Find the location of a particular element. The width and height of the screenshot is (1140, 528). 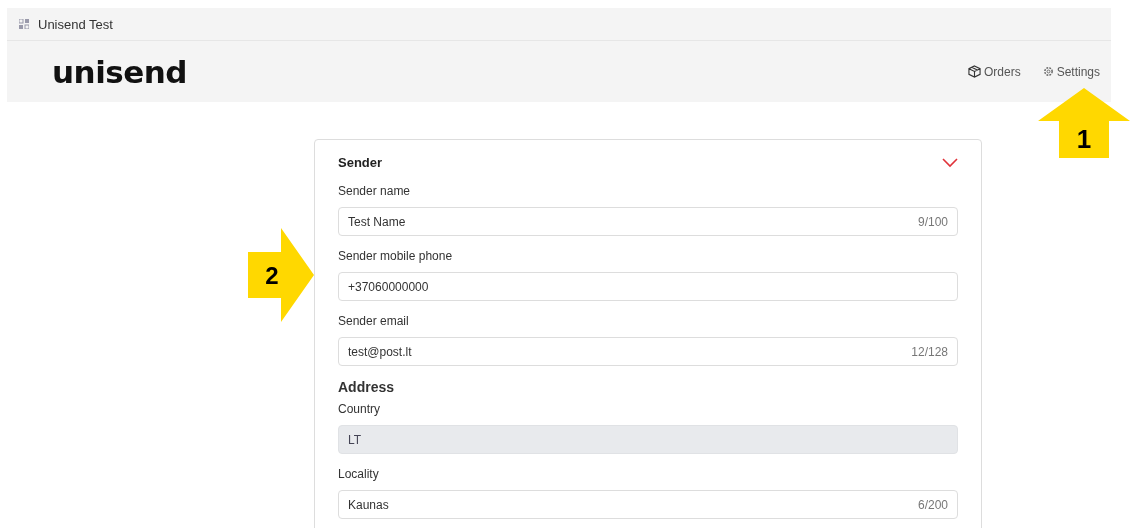

input-field: Test Name 9/100 is located at coordinates (648, 221).